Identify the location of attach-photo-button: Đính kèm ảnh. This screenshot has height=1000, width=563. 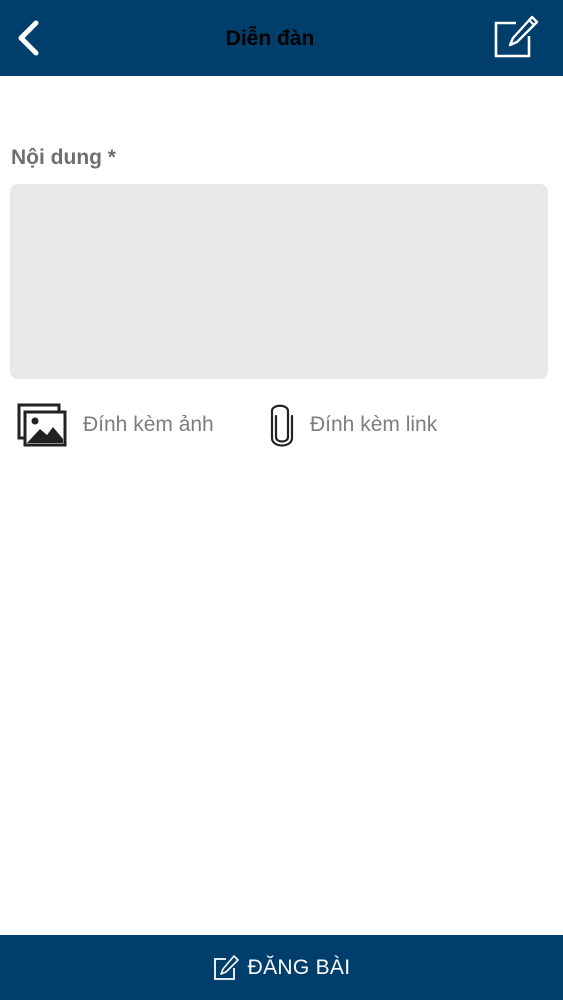
(115, 425).